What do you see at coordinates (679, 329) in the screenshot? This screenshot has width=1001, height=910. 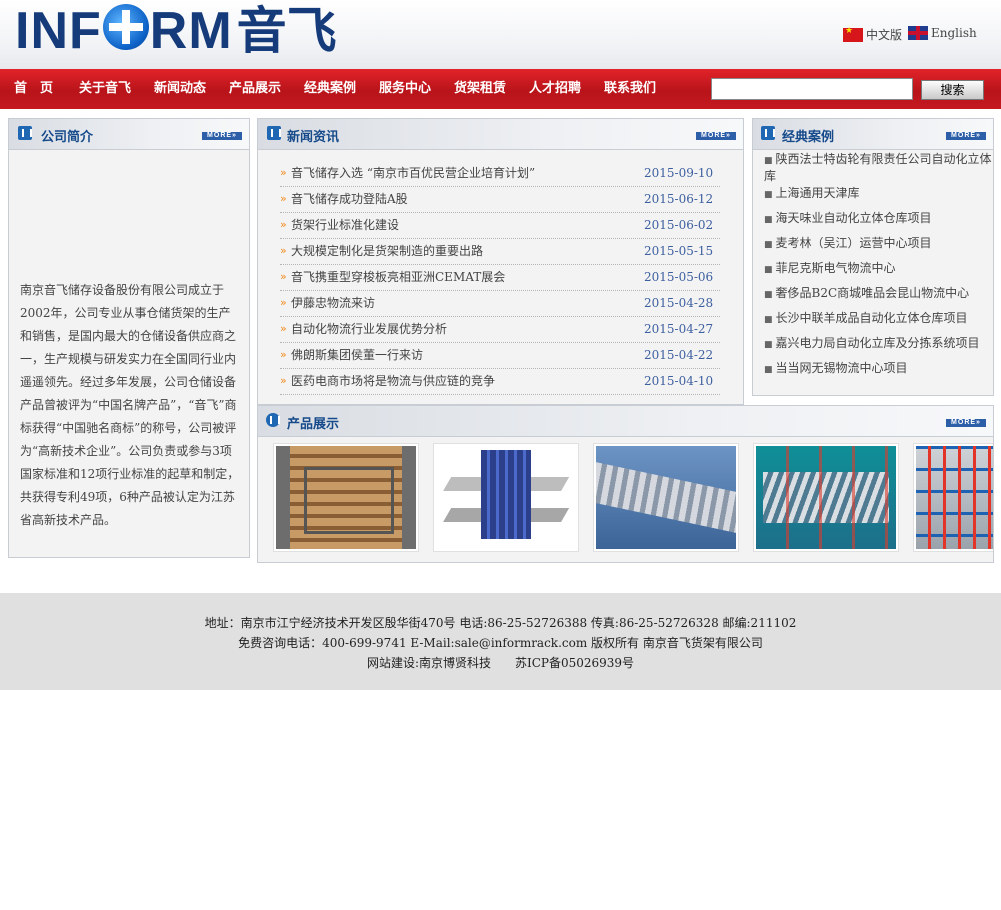 I see `news-item-date: 2015-04-27` at bounding box center [679, 329].